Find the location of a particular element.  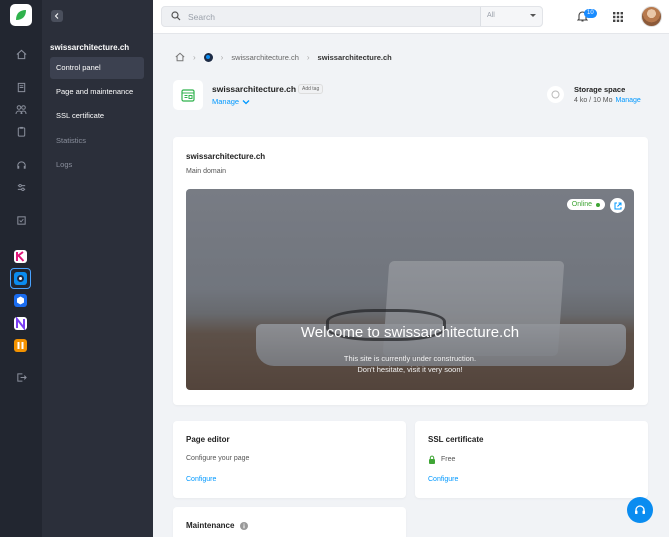

ssl-configure-link: Configure is located at coordinates (443, 479).